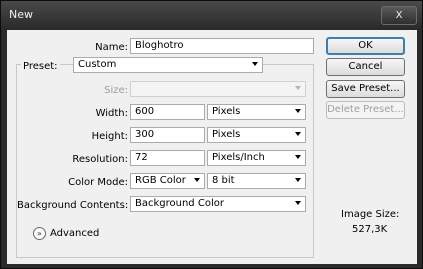  Describe the element at coordinates (370, 214) in the screenshot. I see `image-size-label: Image Size:` at that location.